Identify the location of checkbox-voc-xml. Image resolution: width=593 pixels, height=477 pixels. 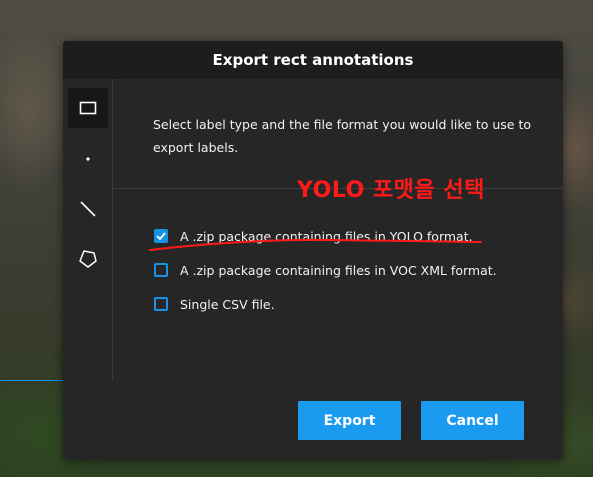
(161, 270).